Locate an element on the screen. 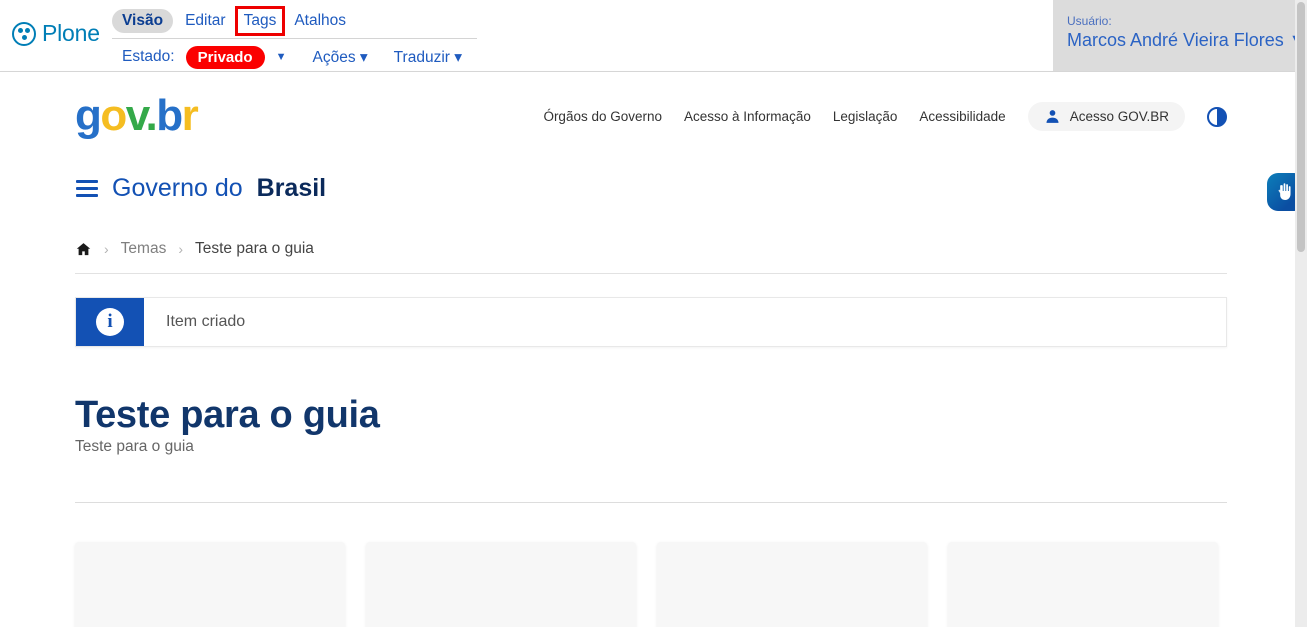 The image size is (1307, 627). alert-icon-panel: i is located at coordinates (110, 322).